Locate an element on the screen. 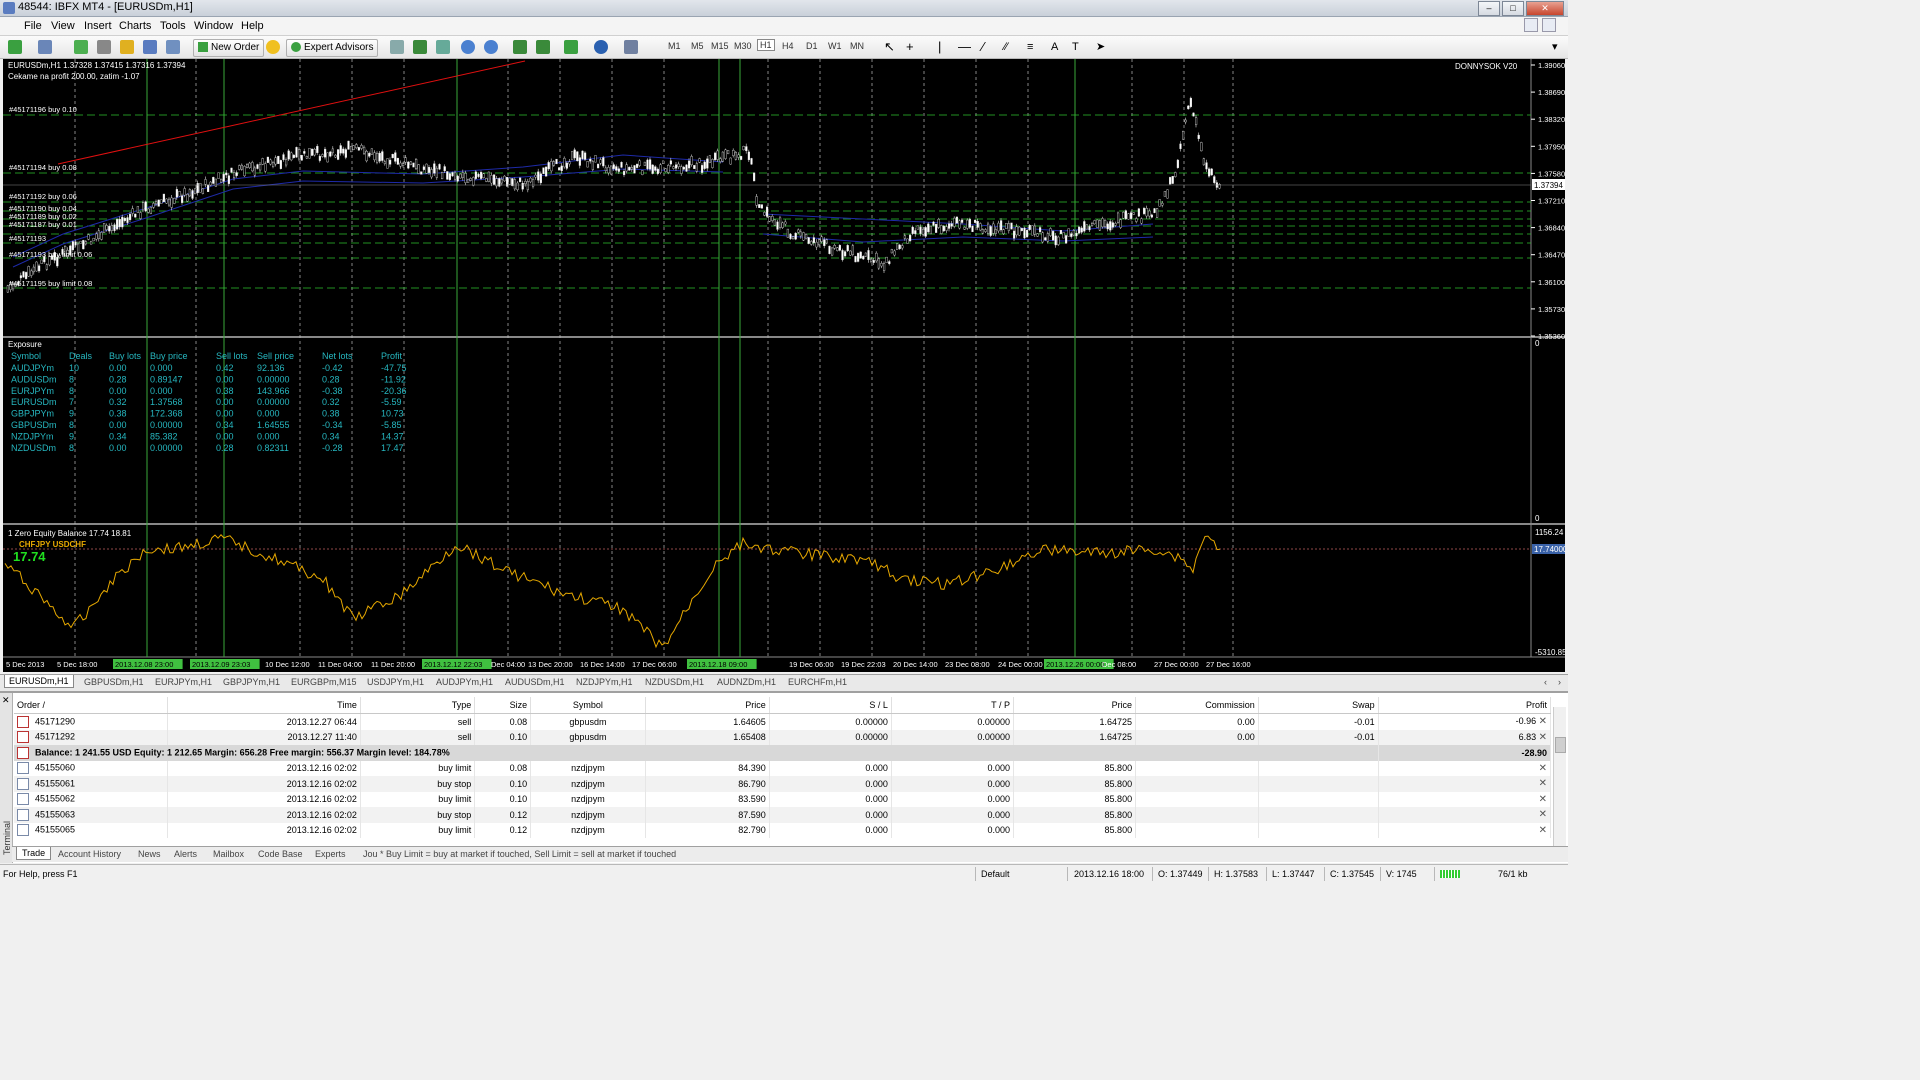 The width and height of the screenshot is (1920, 1080). indicators-icon is located at coordinates (571, 47).